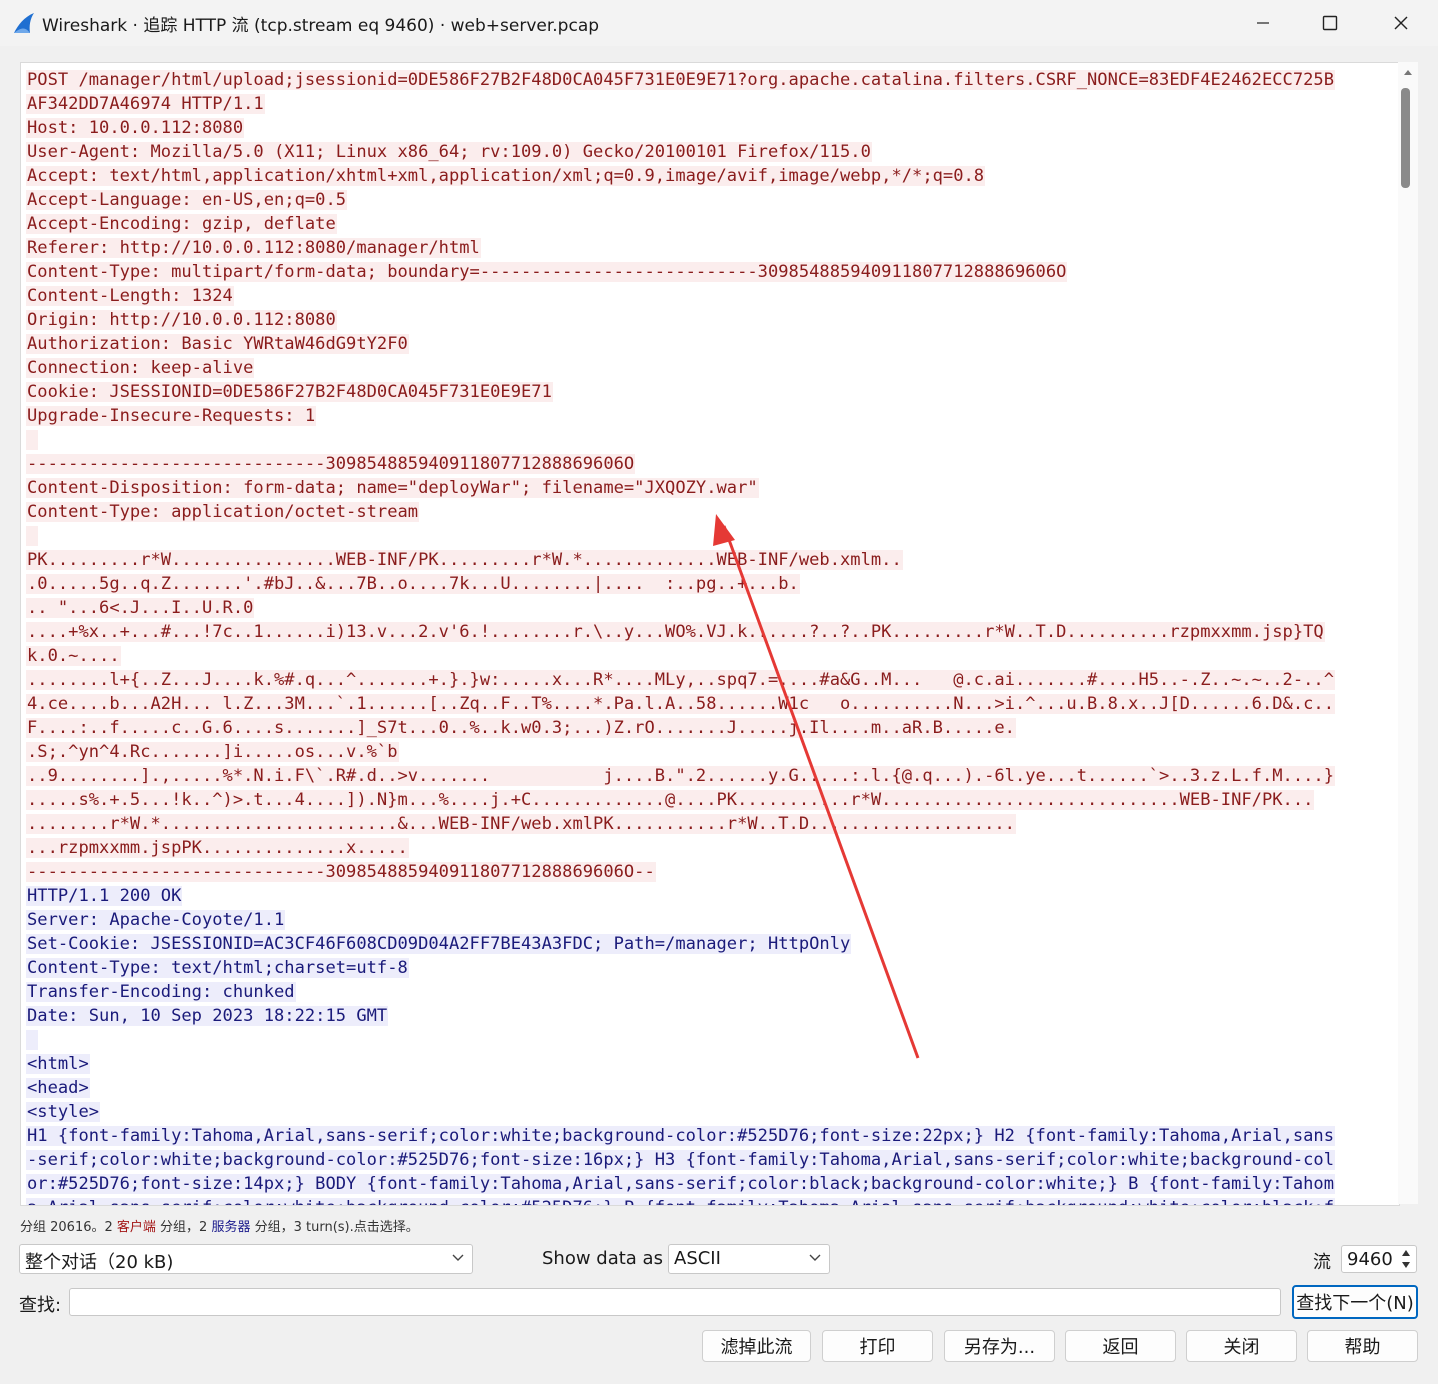 This screenshot has height=1384, width=1438. Describe the element at coordinates (680, 1040) in the screenshot. I see `server-line-blank` at that location.